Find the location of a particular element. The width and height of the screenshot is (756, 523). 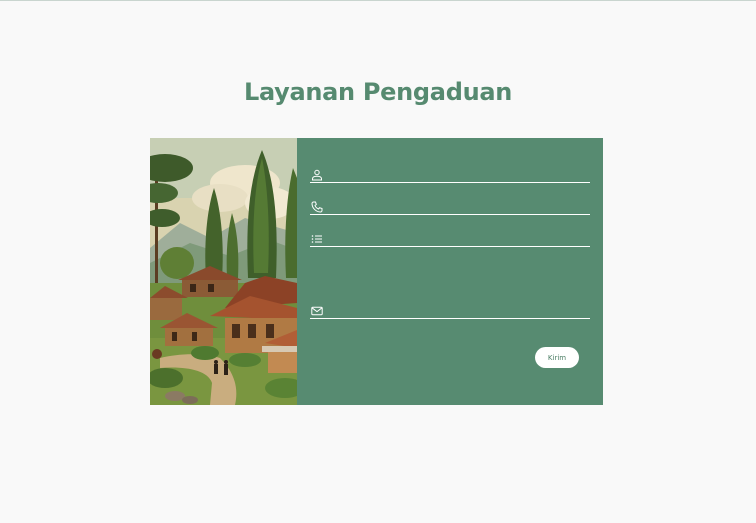

top-divider is located at coordinates (378, 0).